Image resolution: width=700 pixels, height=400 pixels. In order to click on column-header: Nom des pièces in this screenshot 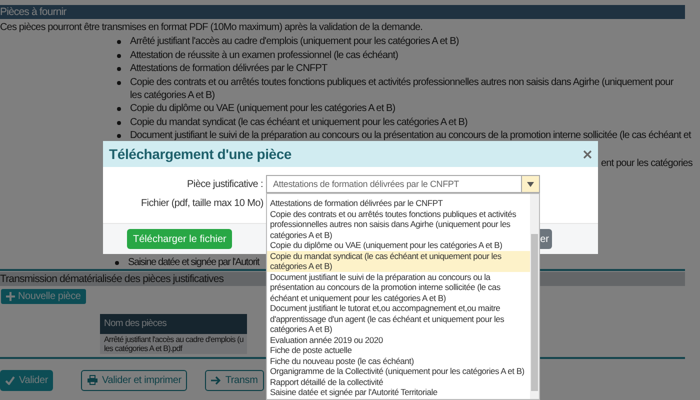, I will do `click(174, 324)`.